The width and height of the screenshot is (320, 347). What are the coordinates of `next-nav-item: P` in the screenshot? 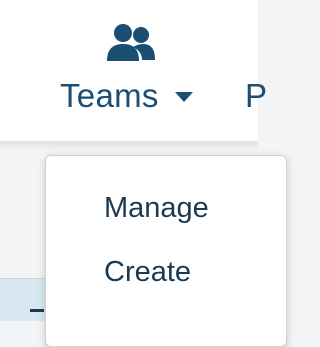 It's located at (256, 96).